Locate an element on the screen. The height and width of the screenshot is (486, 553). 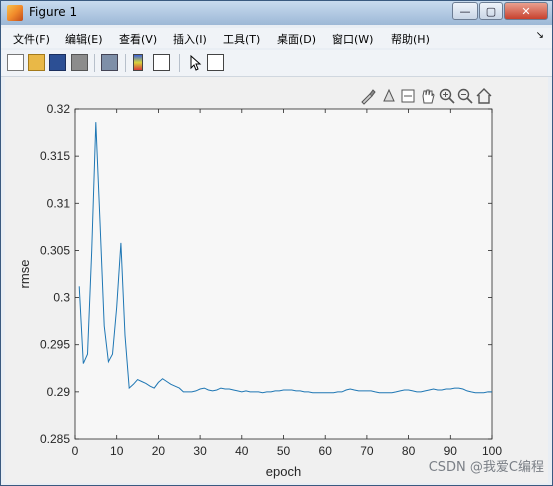
y-tick-label: 0.295 is located at coordinates (55, 345).